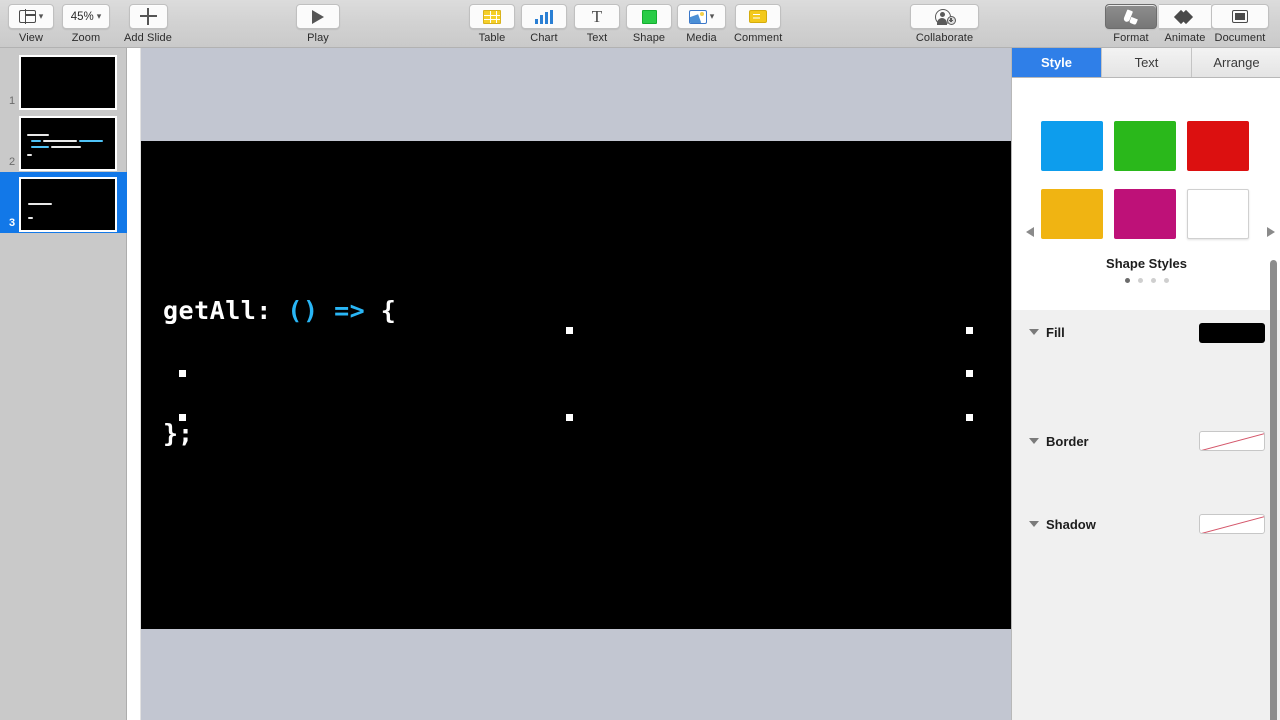  What do you see at coordinates (1030, 232) in the screenshot?
I see `shape-styles-prev-arrow-icon` at bounding box center [1030, 232].